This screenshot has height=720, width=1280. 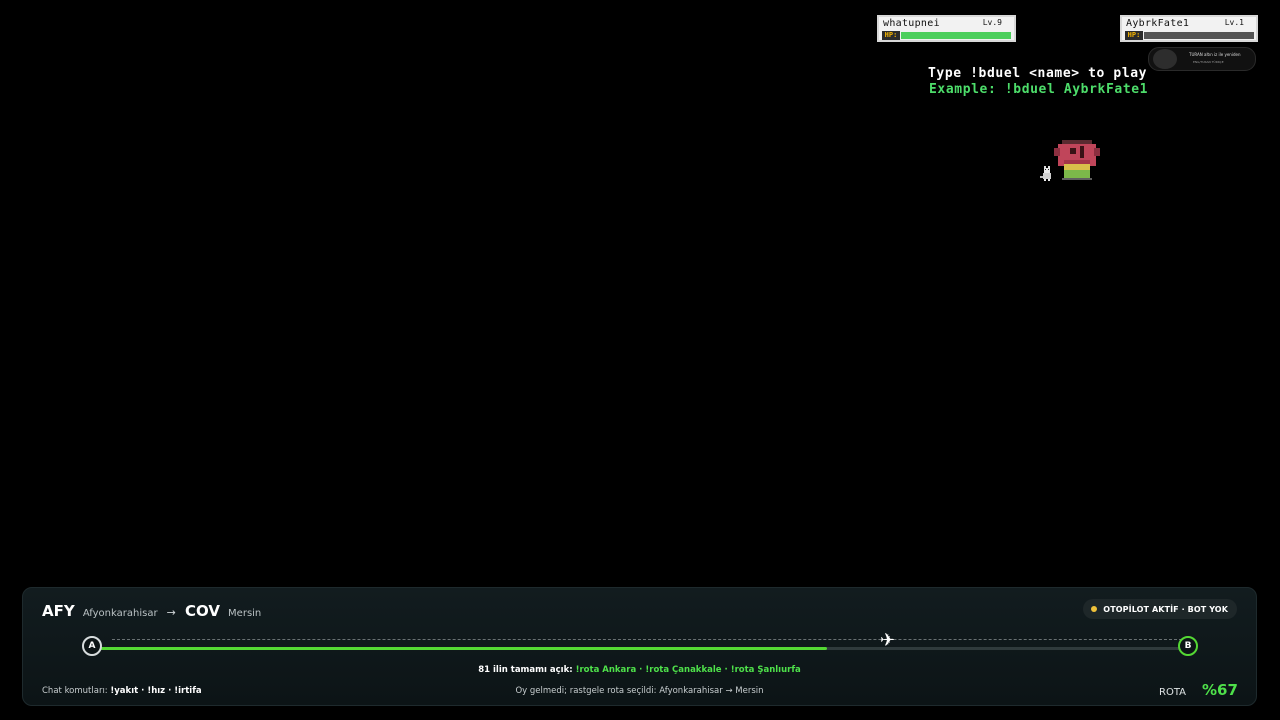 I want to click on route-option: !rota Çanakkale, so click(x=683, y=670).